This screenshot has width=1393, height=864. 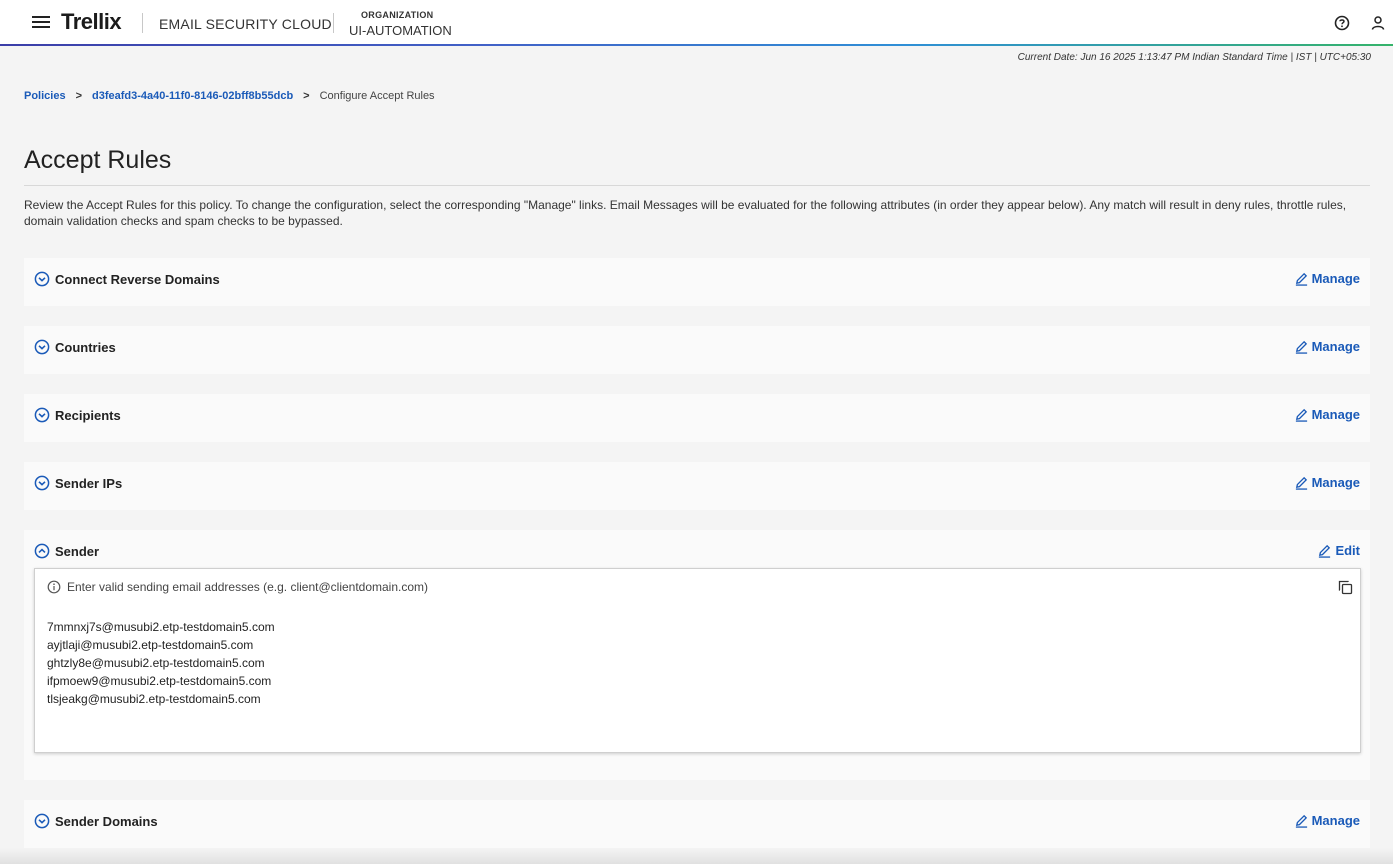 What do you see at coordinates (1347, 550) in the screenshot?
I see `edit-label: Edit` at bounding box center [1347, 550].